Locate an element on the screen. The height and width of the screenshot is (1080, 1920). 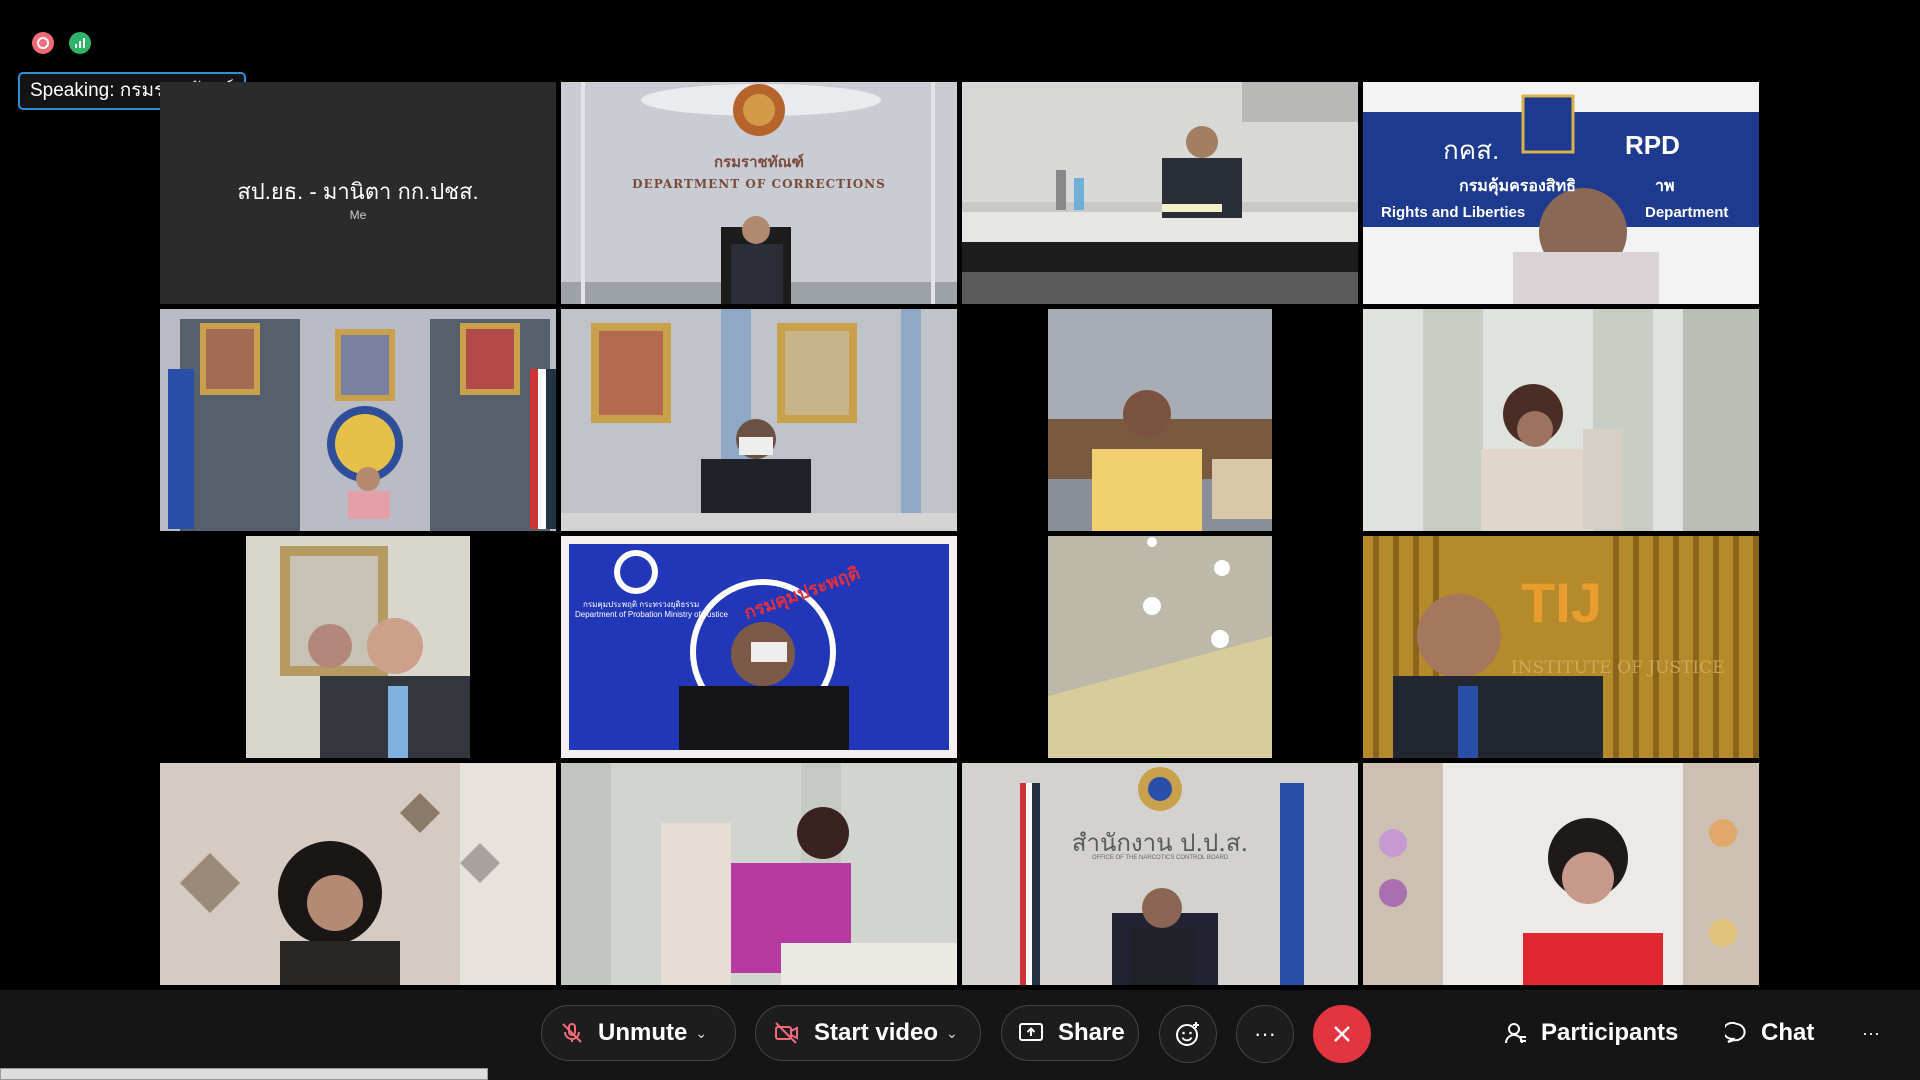
video-tile-yellow-shirt is located at coordinates (1160, 420).